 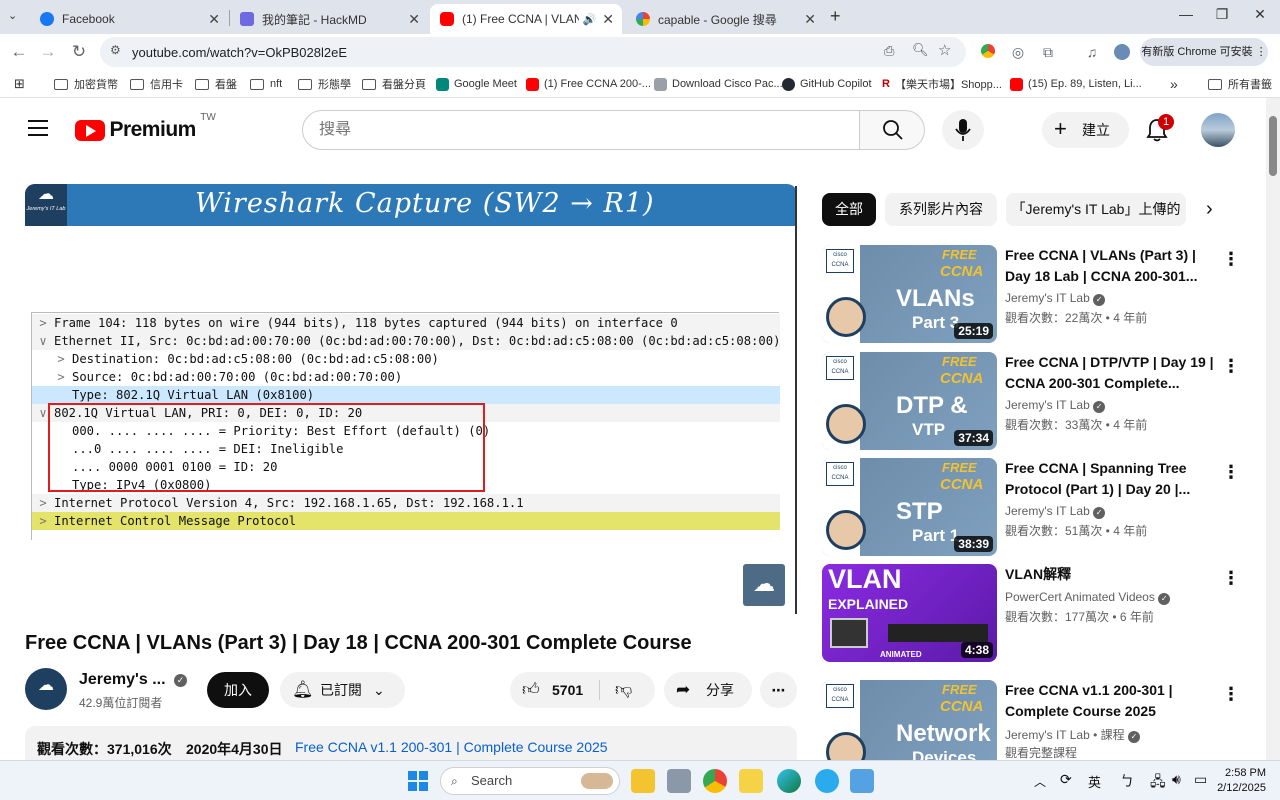 What do you see at coordinates (1273, 429) in the screenshot?
I see `page-scrollbar` at bounding box center [1273, 429].